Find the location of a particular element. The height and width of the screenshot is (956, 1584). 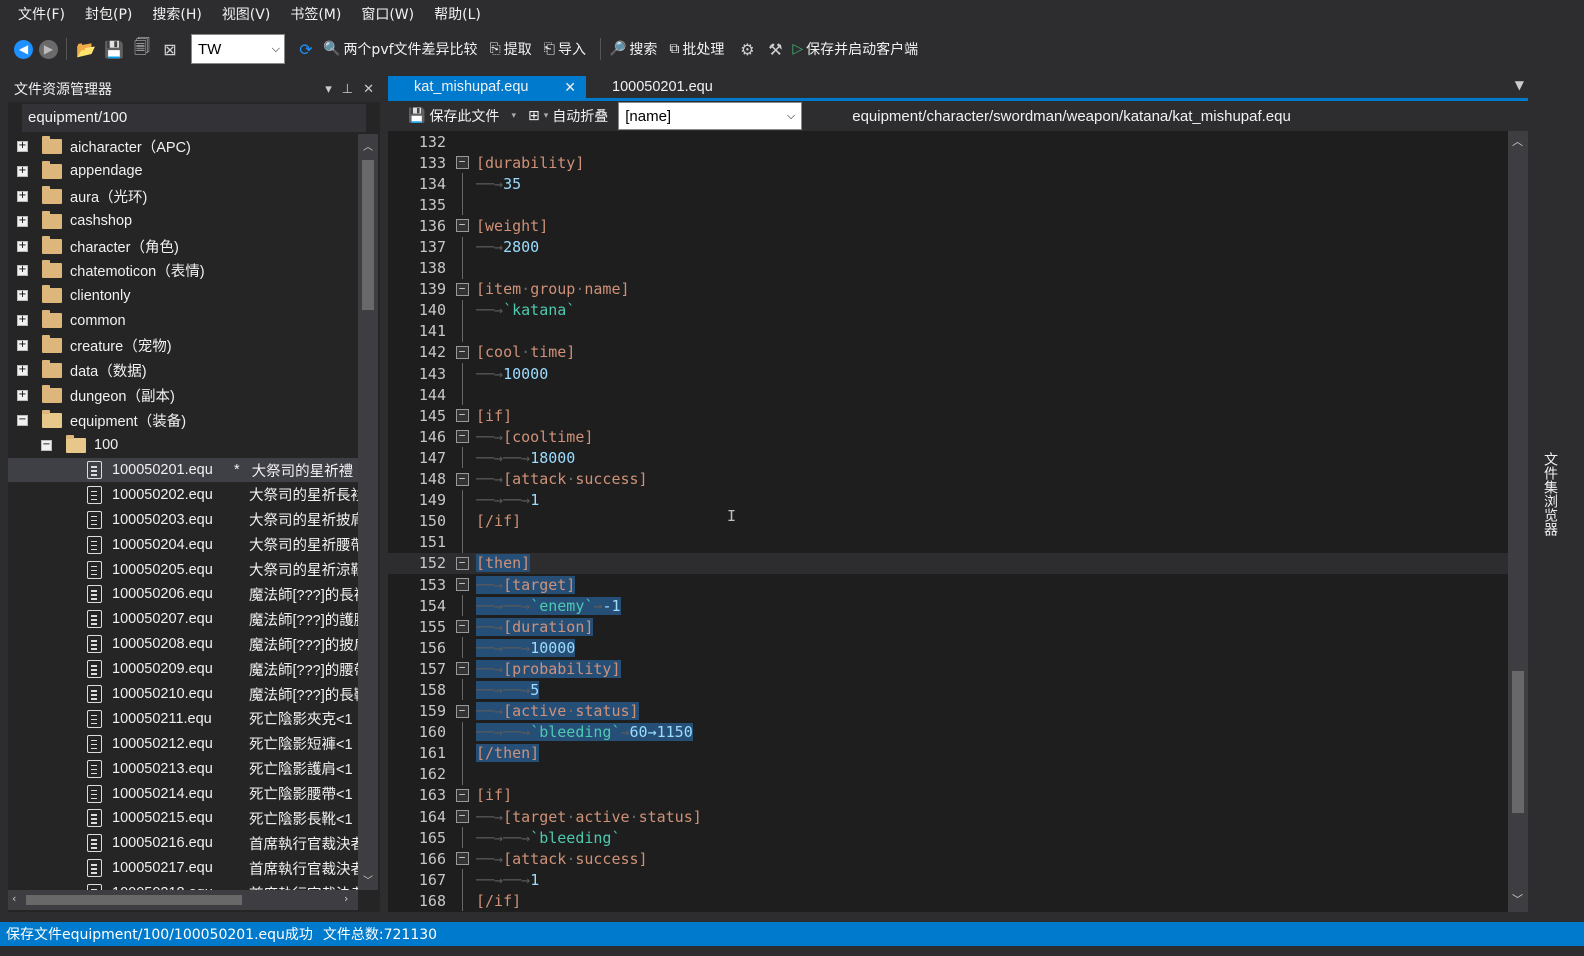

code-line: 166− ──→[attack·success] is located at coordinates (948, 858).